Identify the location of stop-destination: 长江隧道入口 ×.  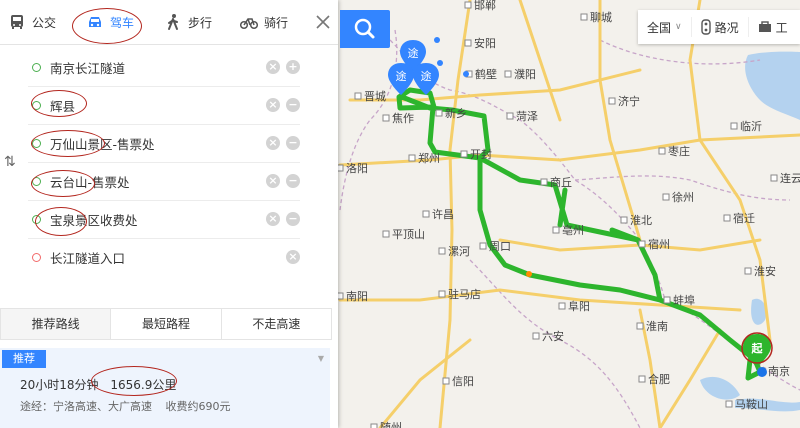
(164, 257).